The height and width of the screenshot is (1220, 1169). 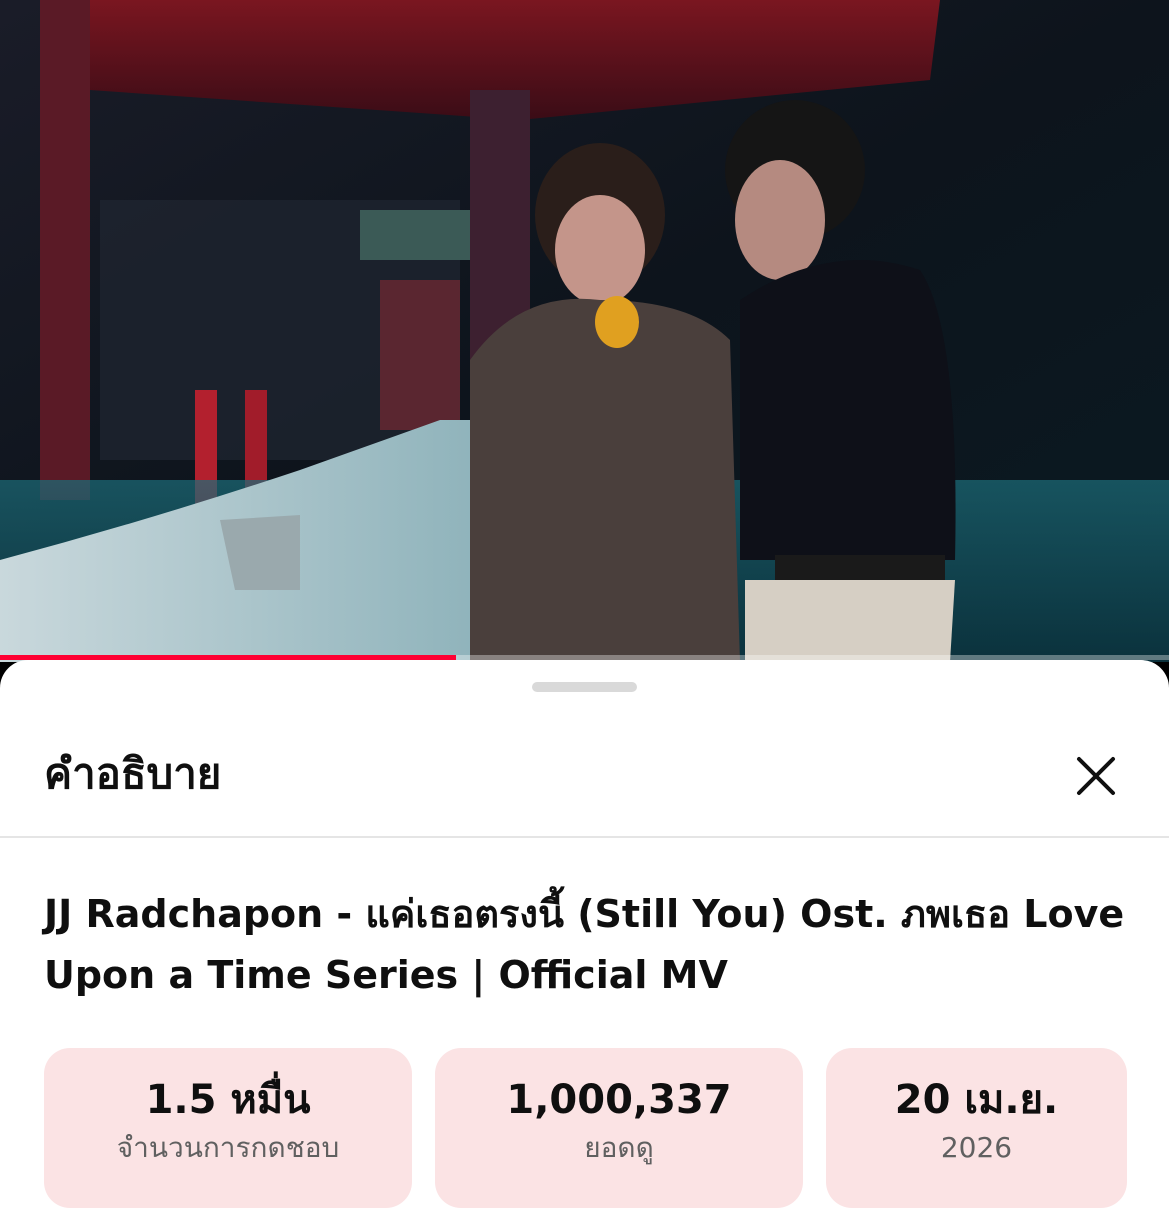 I want to click on views-stat-card: 1,000,337 ยอดดู, so click(x=619, y=1128).